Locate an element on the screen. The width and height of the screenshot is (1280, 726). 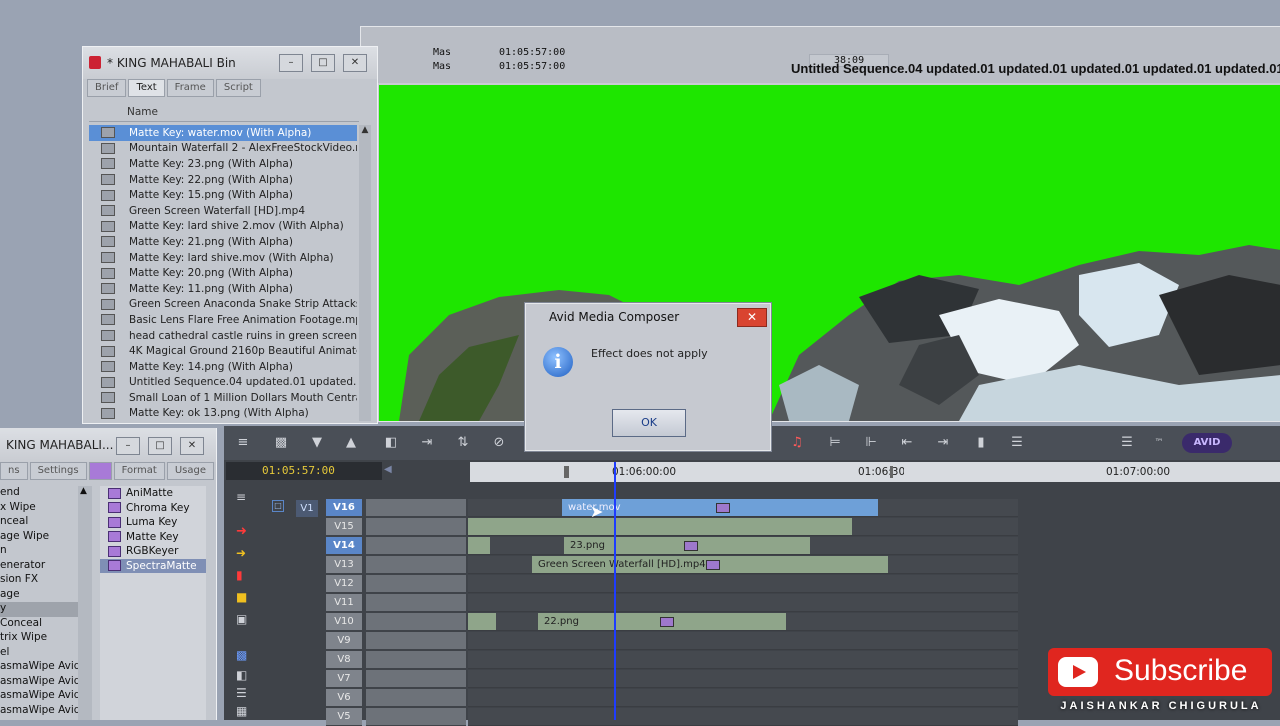
track-label-v11: V11 is located at coordinates (344, 603).